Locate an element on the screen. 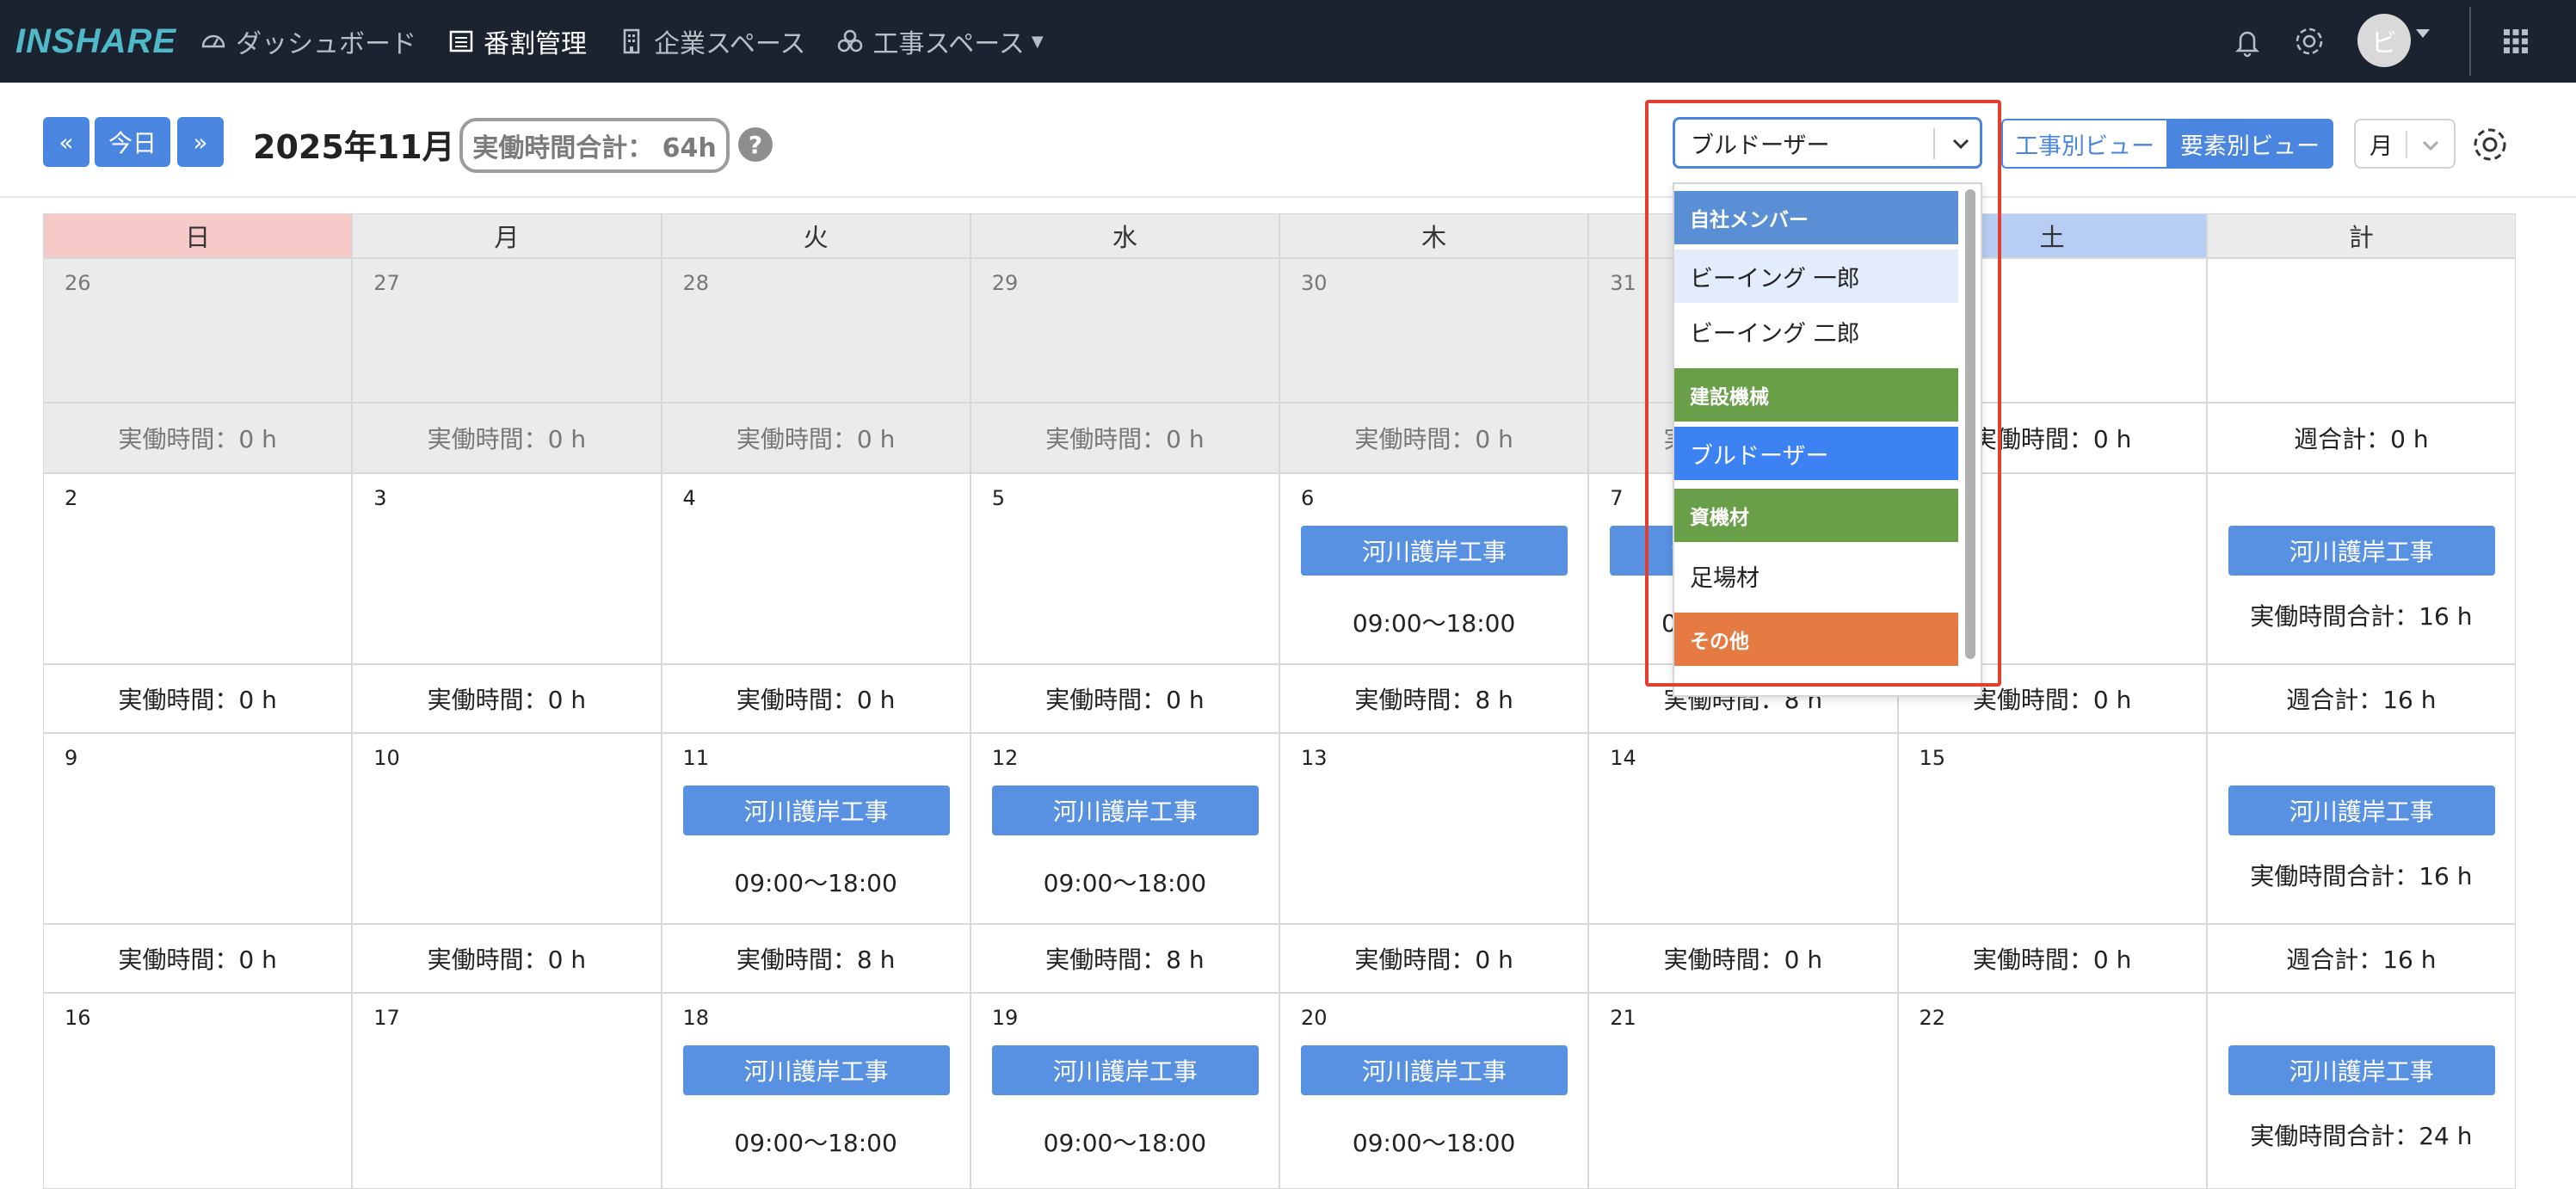 The image size is (2576, 1189). day-number: 15 is located at coordinates (1932, 758).